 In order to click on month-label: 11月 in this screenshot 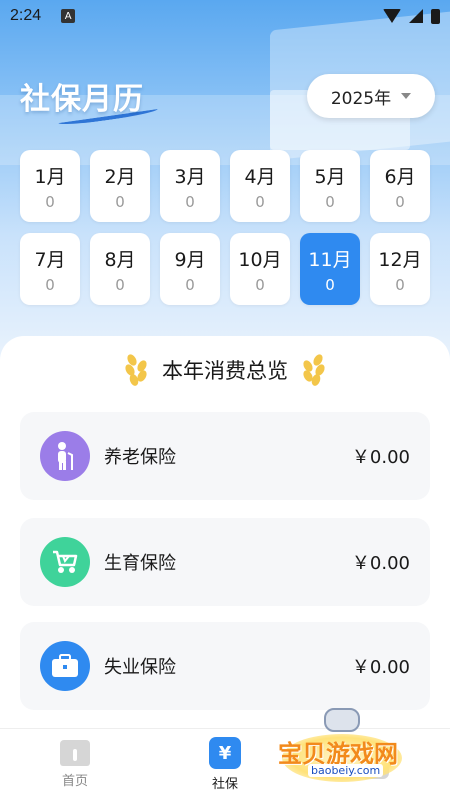, I will do `click(330, 259)`.